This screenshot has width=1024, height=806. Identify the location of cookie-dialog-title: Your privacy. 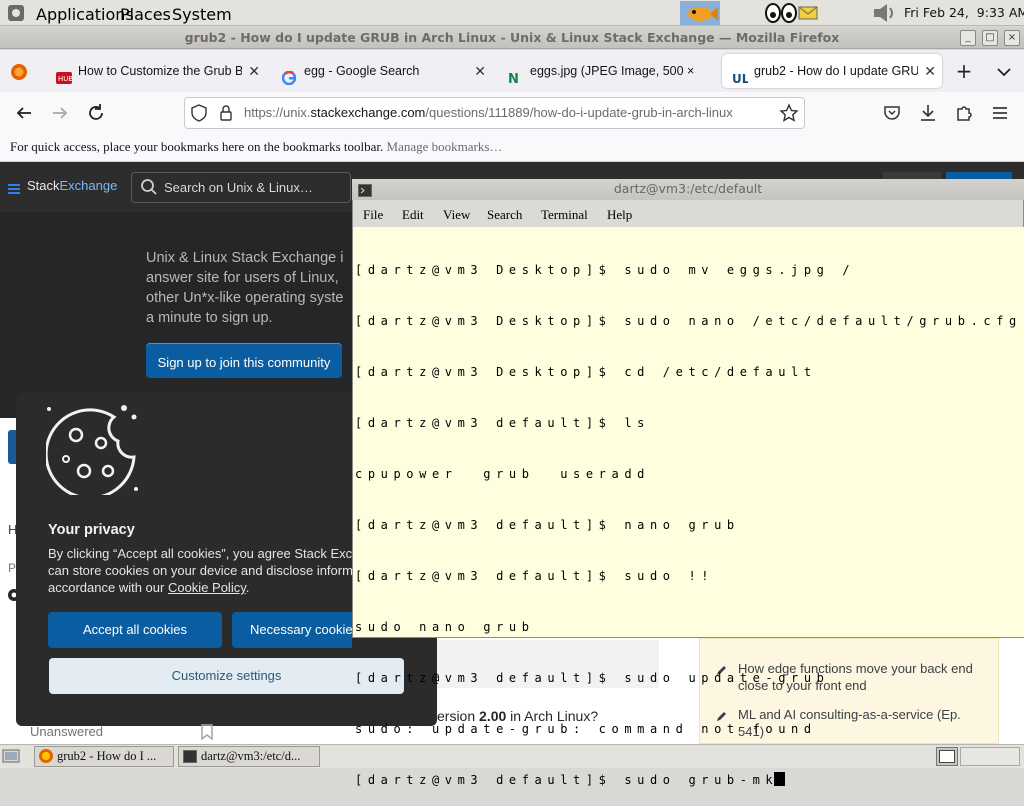
(91, 530).